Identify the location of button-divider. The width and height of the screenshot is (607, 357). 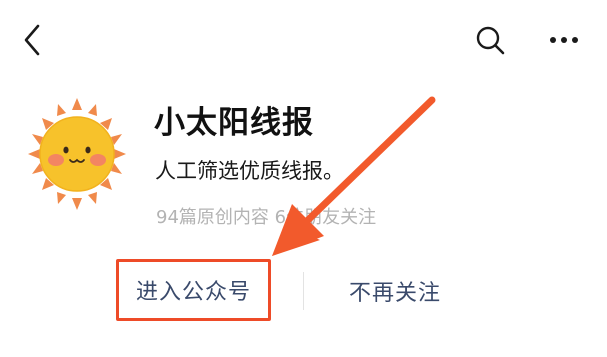
(303, 291).